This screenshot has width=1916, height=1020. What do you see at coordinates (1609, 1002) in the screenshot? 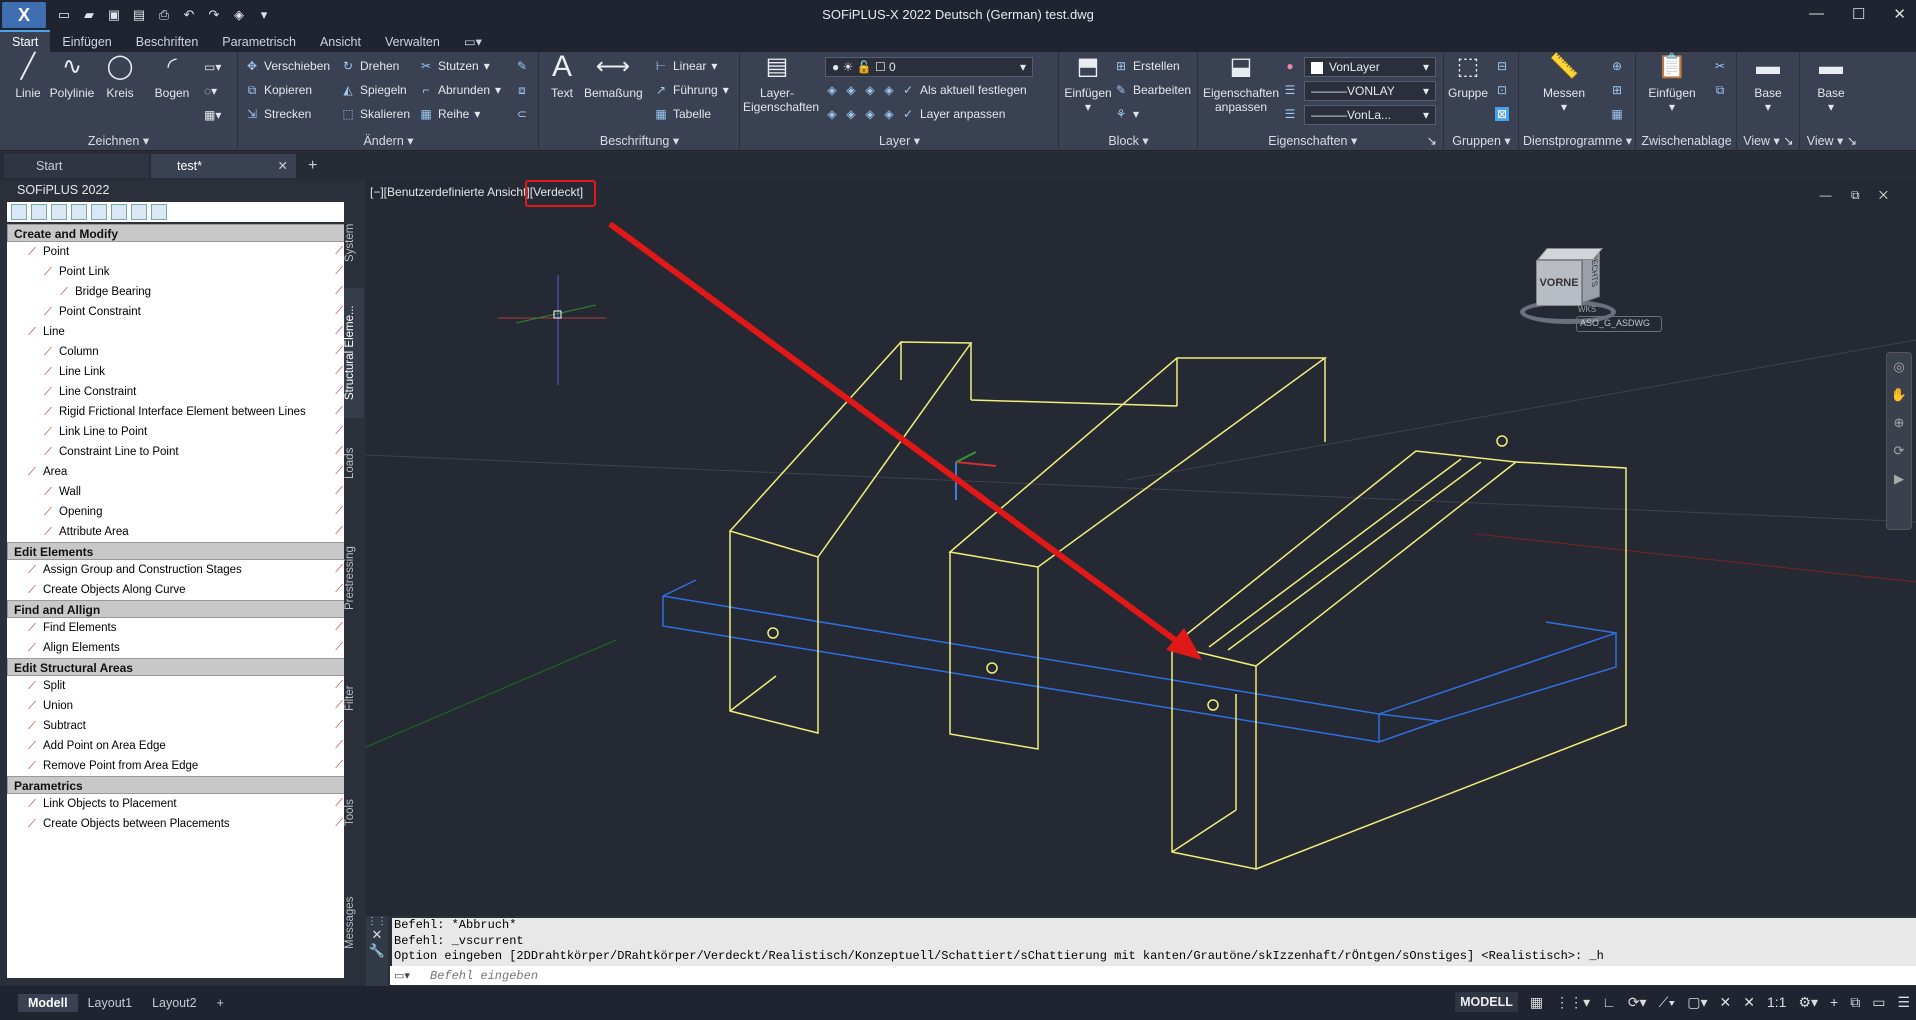
I see `ortho-icon: ∟` at bounding box center [1609, 1002].